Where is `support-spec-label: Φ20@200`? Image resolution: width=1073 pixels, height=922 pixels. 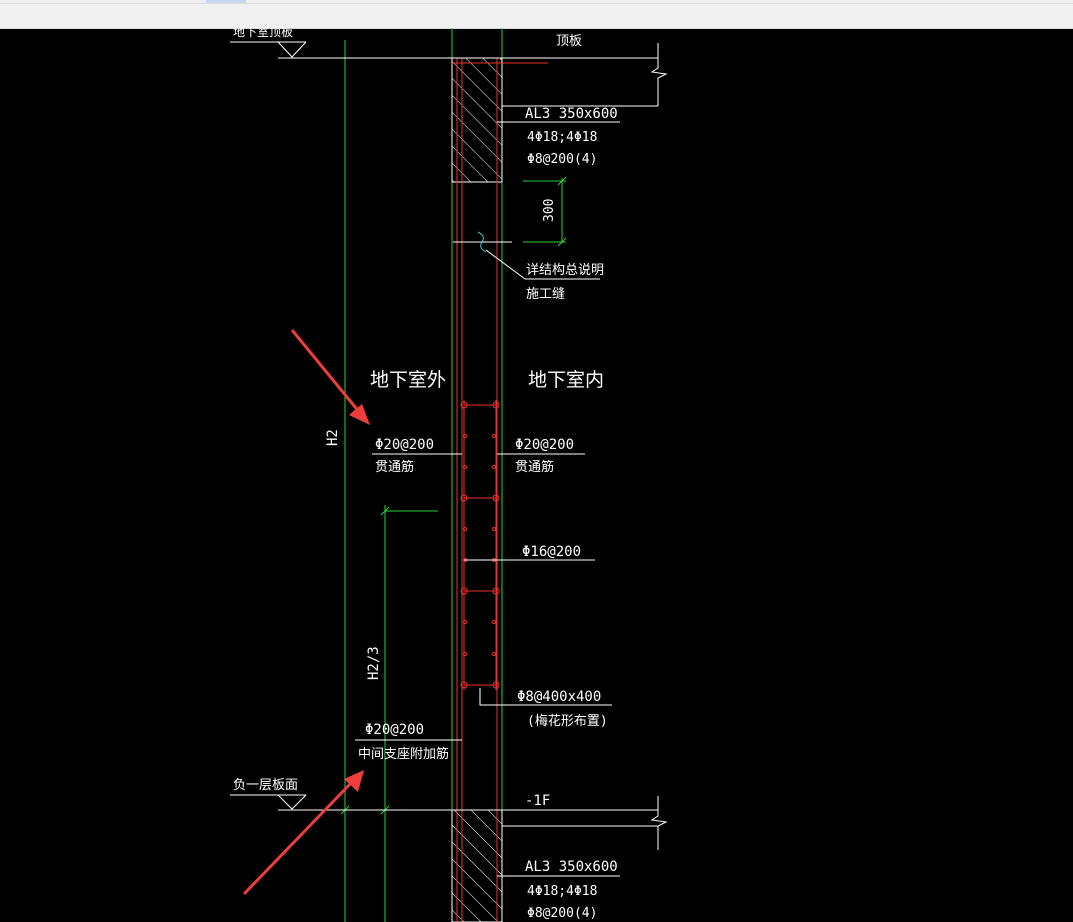 support-spec-label: Φ20@200 is located at coordinates (394, 730).